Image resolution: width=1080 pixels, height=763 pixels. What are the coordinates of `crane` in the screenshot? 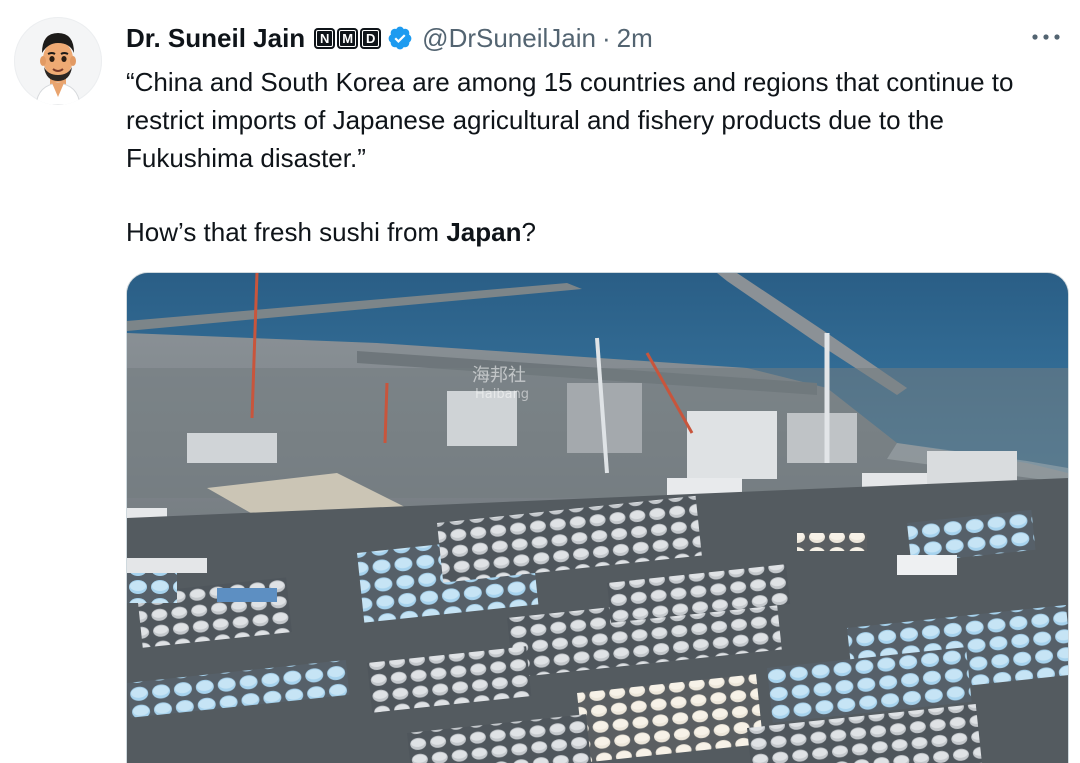 It's located at (386, 413).